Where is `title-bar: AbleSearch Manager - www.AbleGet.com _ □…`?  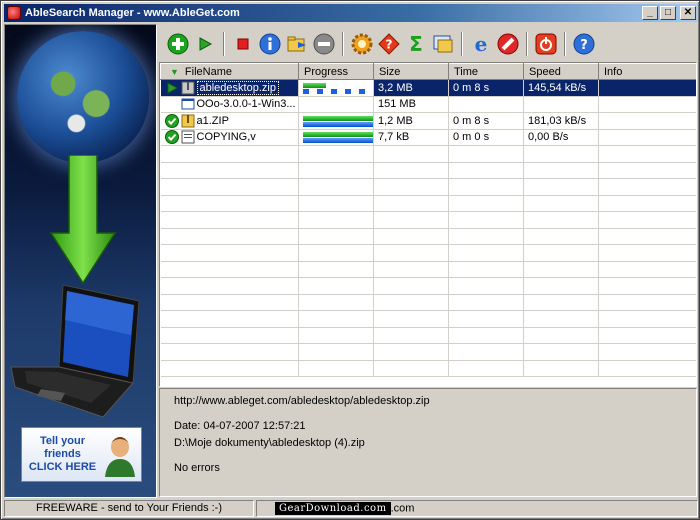 title-bar: AbleSearch Manager - www.AbleGet.com _ □… is located at coordinates (351, 13).